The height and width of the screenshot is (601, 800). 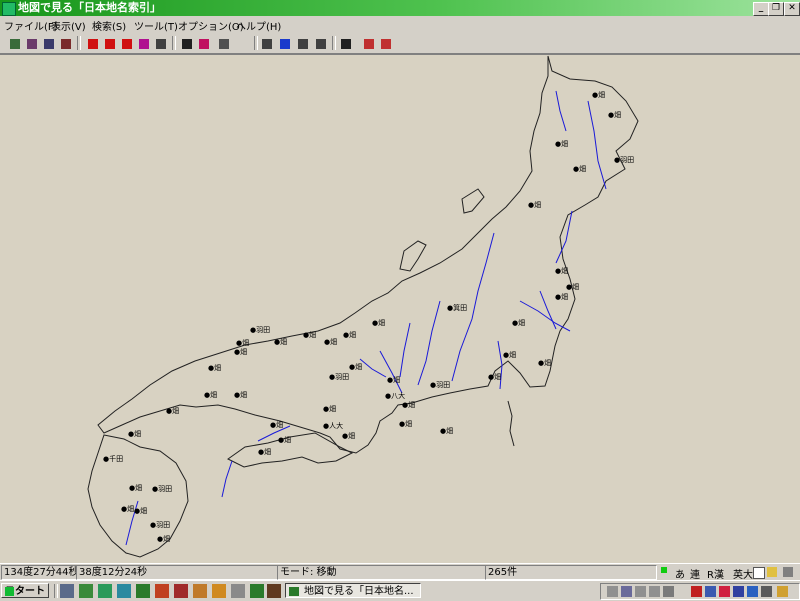 What do you see at coordinates (156, 25) in the screenshot?
I see `menu-tools: ツール(T)` at bounding box center [156, 25].